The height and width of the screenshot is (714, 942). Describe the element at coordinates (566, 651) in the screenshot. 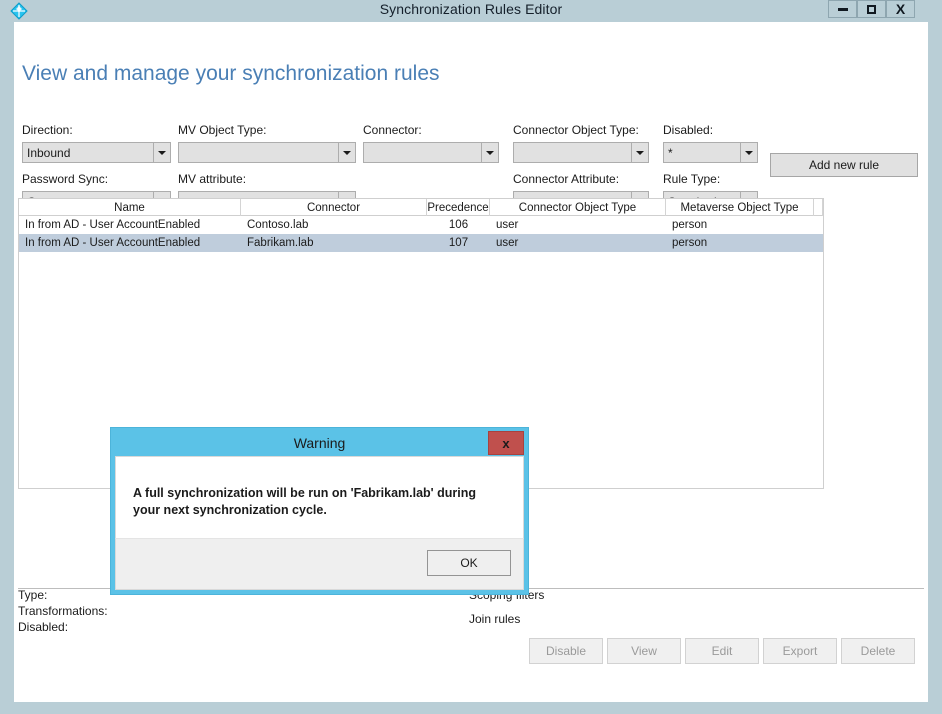

I see `disable-button: Disable` at that location.